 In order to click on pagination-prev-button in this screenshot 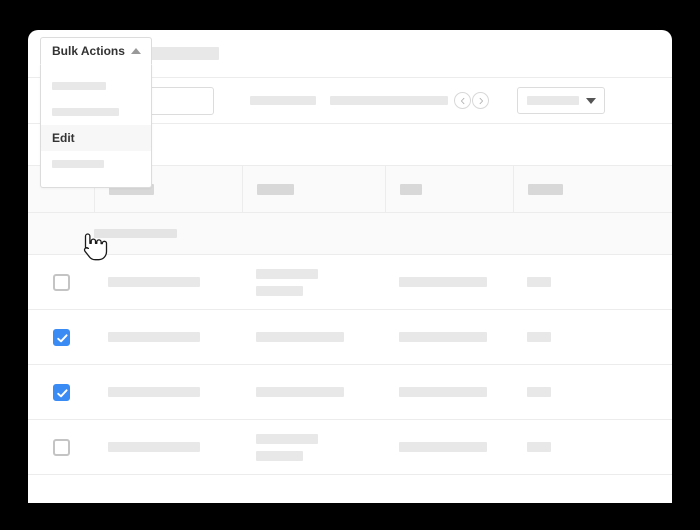, I will do `click(462, 100)`.